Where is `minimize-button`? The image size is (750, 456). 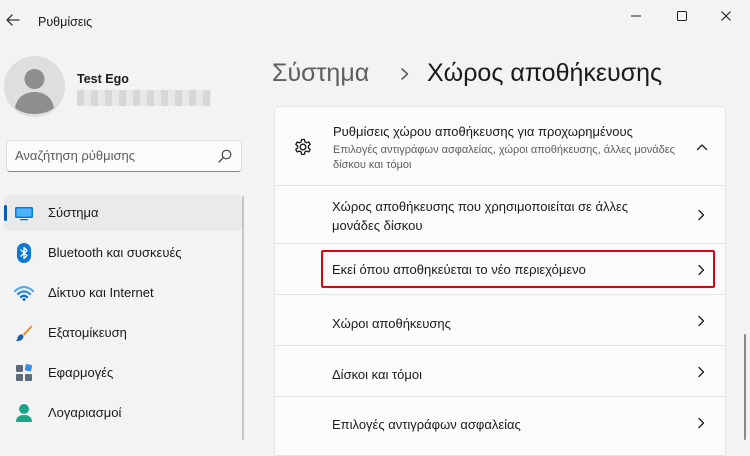 minimize-button is located at coordinates (636, 16).